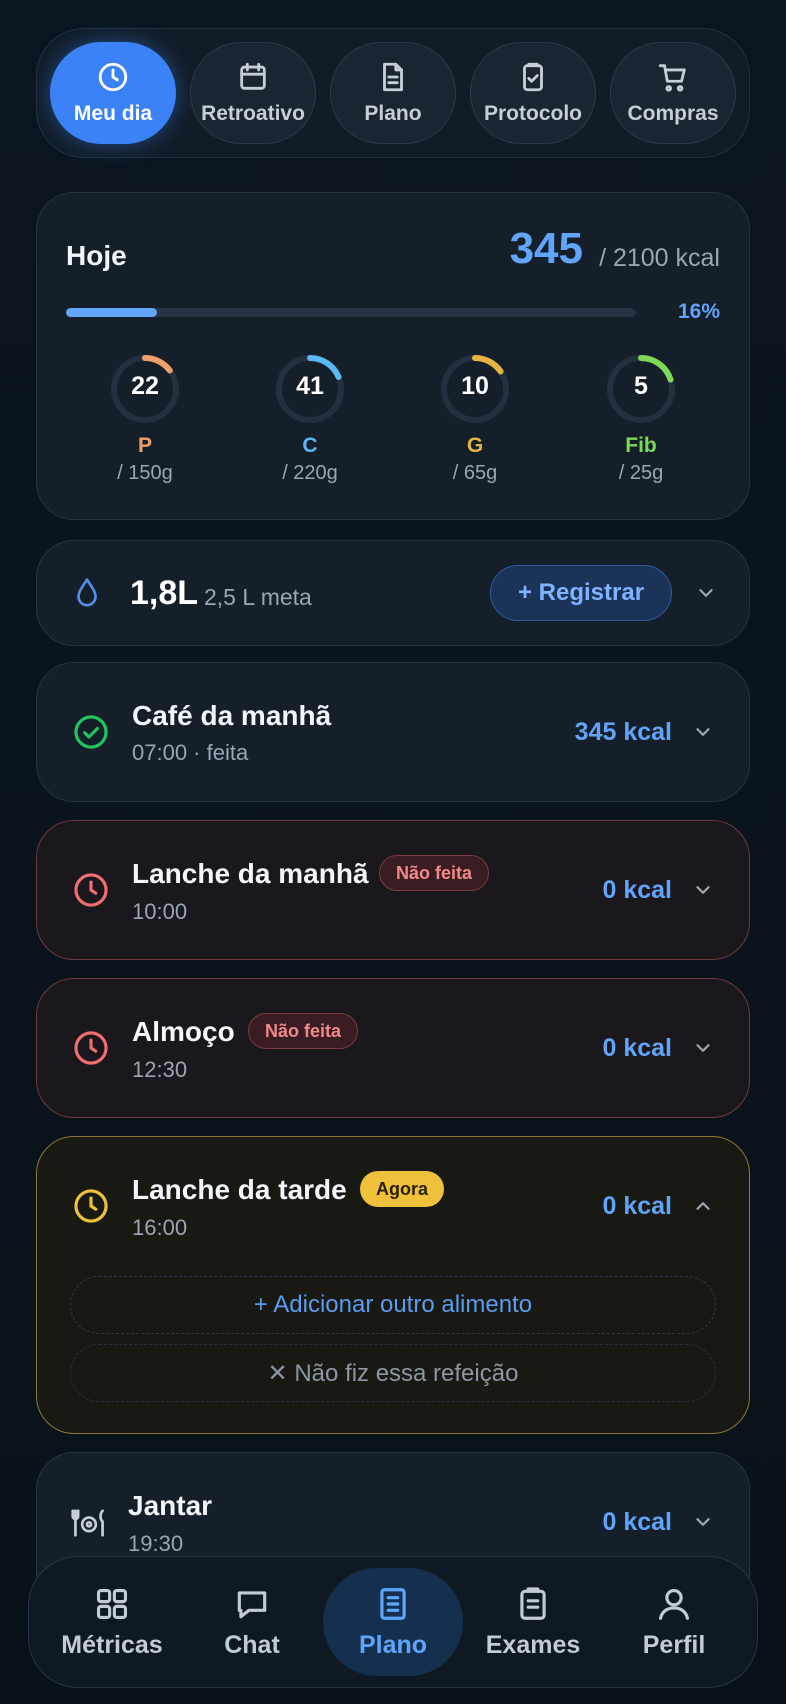 Image resolution: width=786 pixels, height=1704 pixels. What do you see at coordinates (160, 1069) in the screenshot?
I see `meal-subtitle: 12:30` at bounding box center [160, 1069].